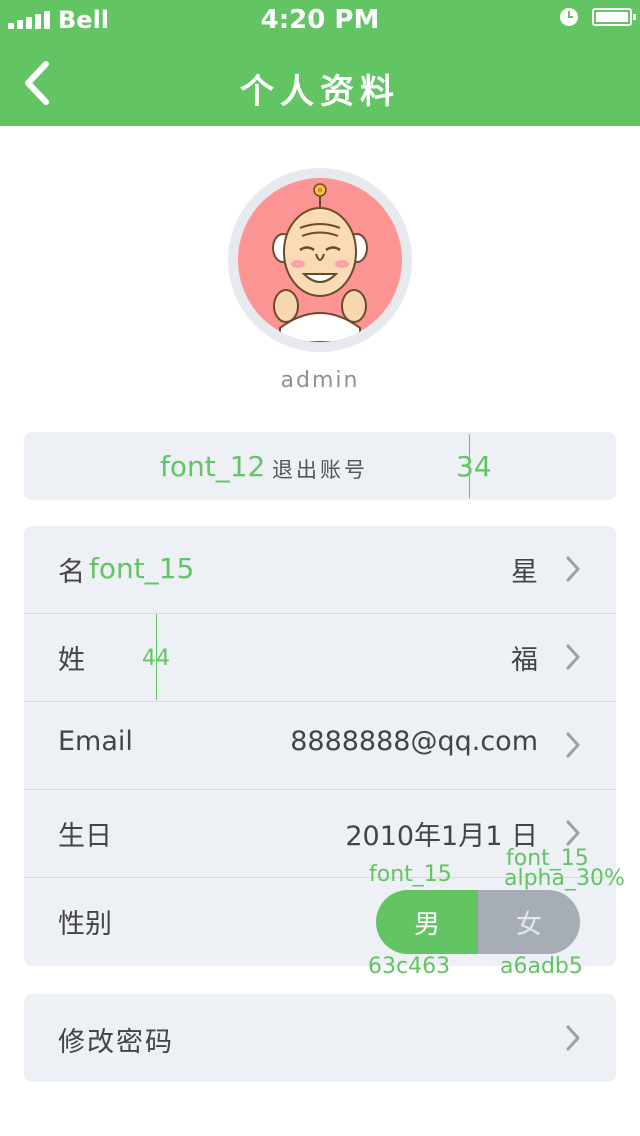 This screenshot has height=1136, width=640. What do you see at coordinates (409, 966) in the screenshot?
I see `toggle-on-color-annotation: 63c463` at bounding box center [409, 966].